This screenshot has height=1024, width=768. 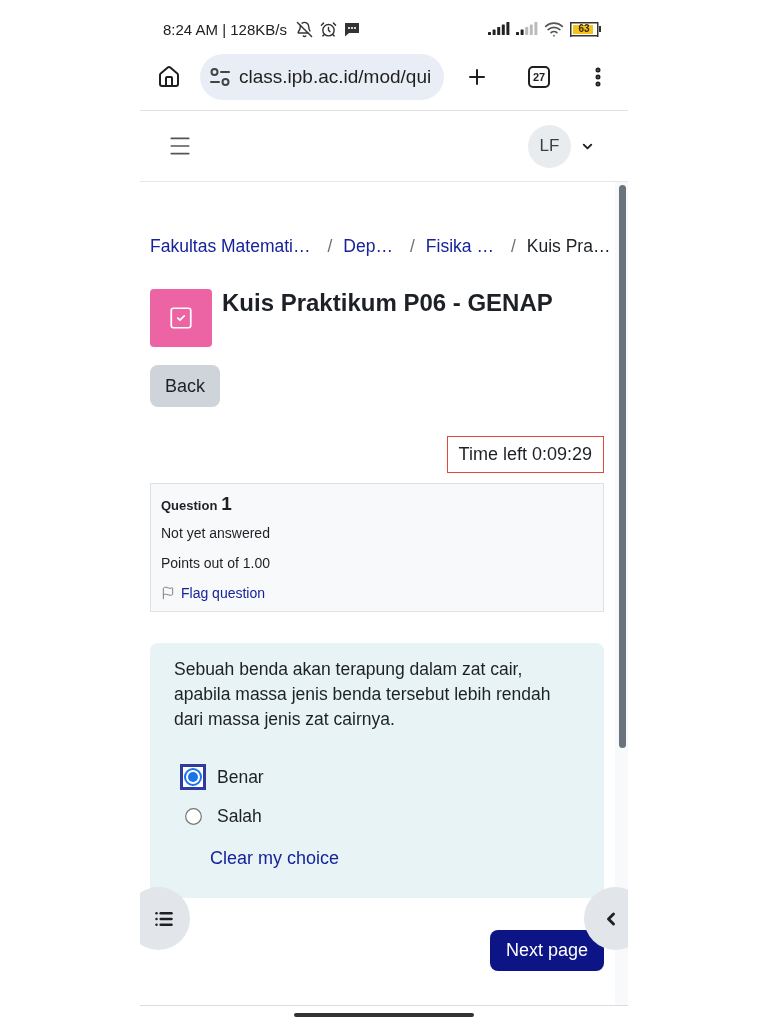 I want to click on time-left: Time left 0:09:29, so click(x=525, y=454).